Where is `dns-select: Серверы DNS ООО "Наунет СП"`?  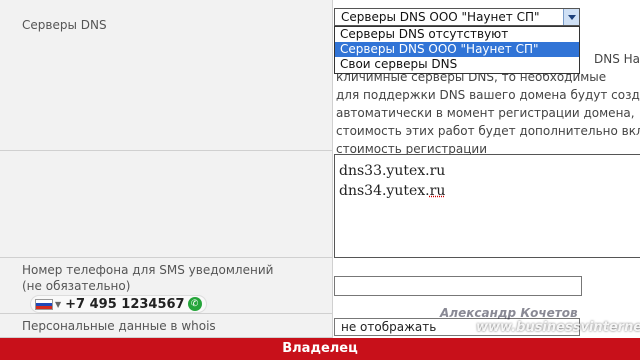 dns-select: Серверы DNS ООО "Наунет СП" is located at coordinates (457, 17).